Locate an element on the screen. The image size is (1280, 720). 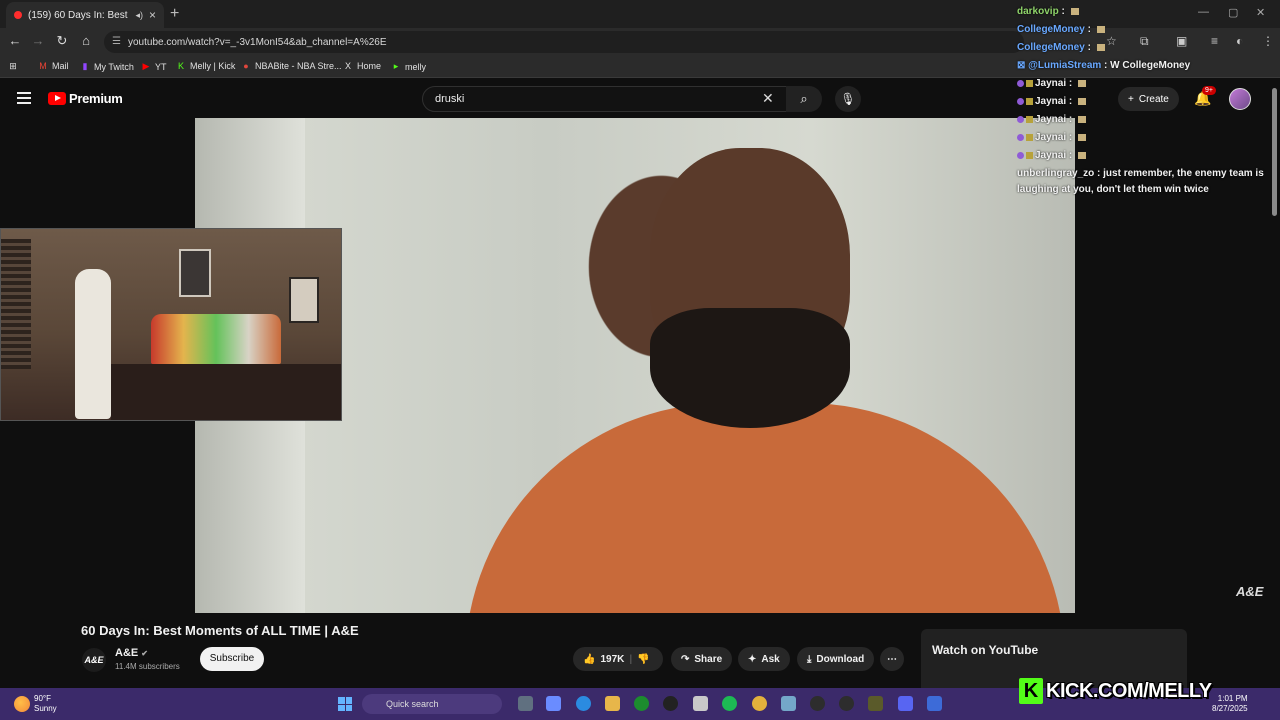
youtube-logo-icon is located at coordinates (57, 98).